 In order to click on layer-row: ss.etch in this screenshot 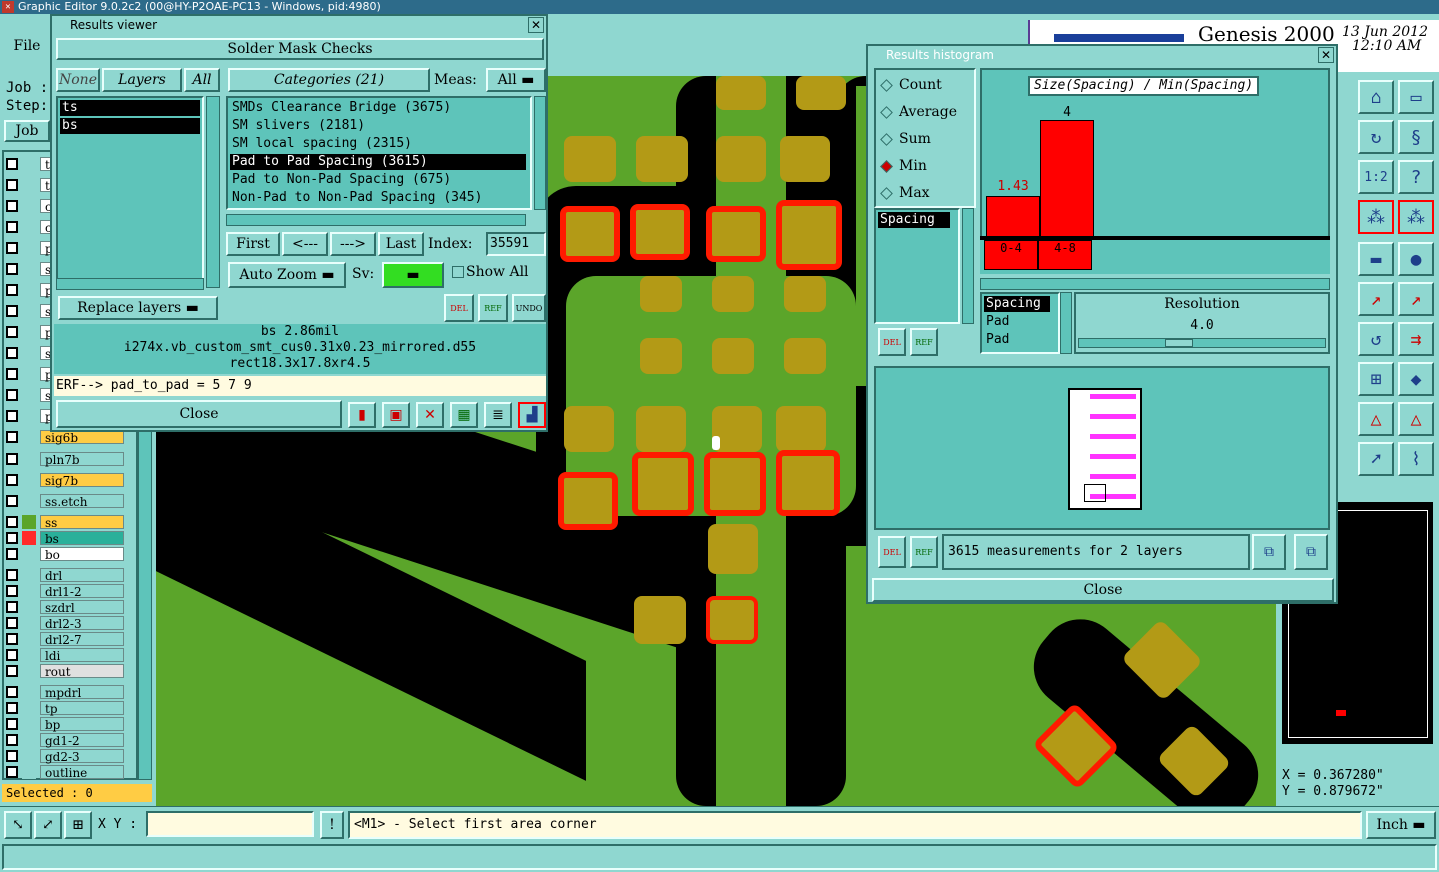, I will do `click(65, 501)`.